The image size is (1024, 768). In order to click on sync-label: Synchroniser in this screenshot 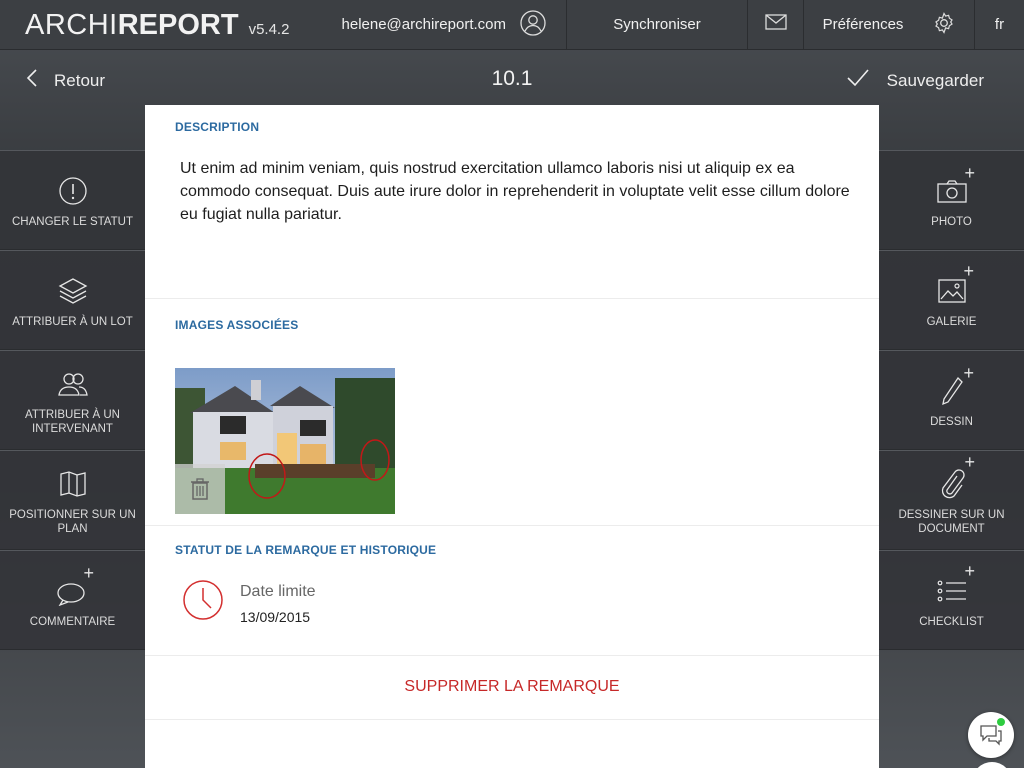, I will do `click(657, 24)`.